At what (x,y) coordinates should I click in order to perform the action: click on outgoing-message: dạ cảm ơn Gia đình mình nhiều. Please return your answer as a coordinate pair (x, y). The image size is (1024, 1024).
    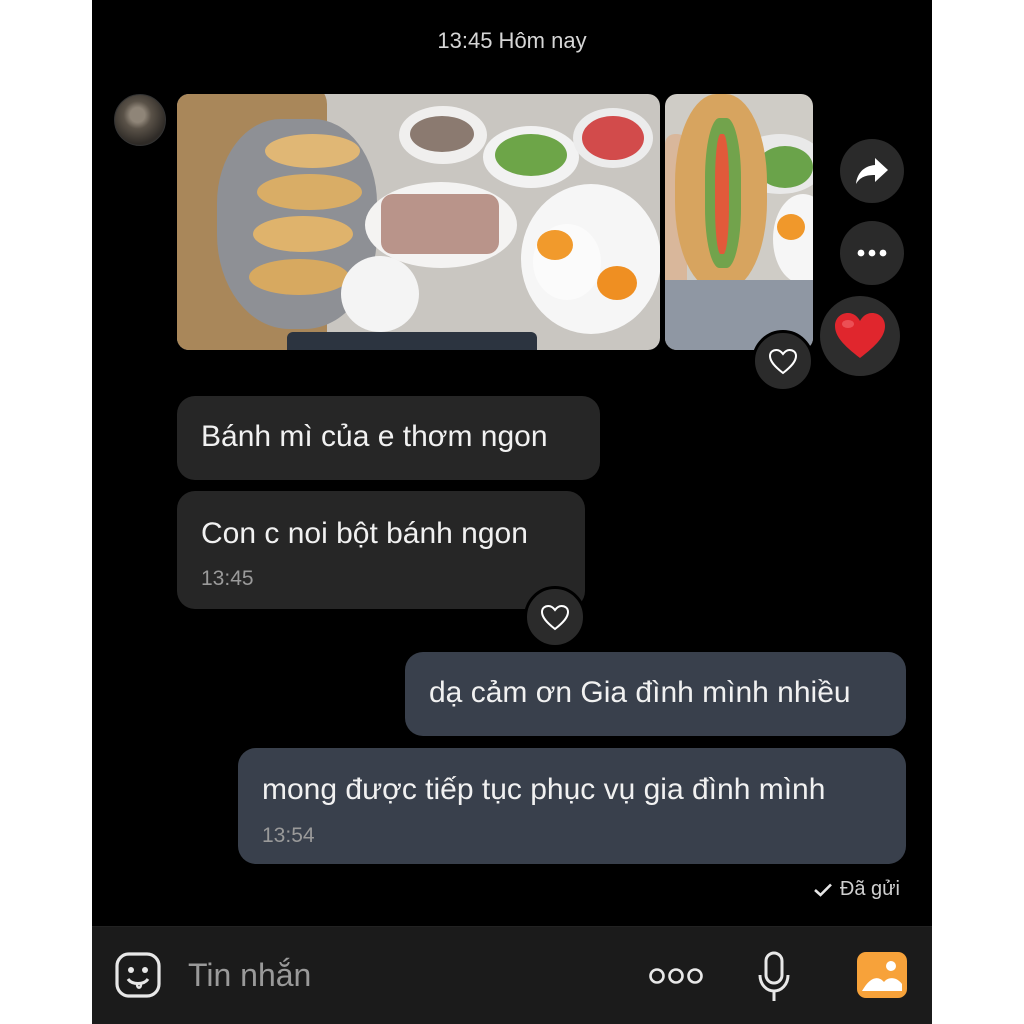
    Looking at the image, I should click on (655, 694).